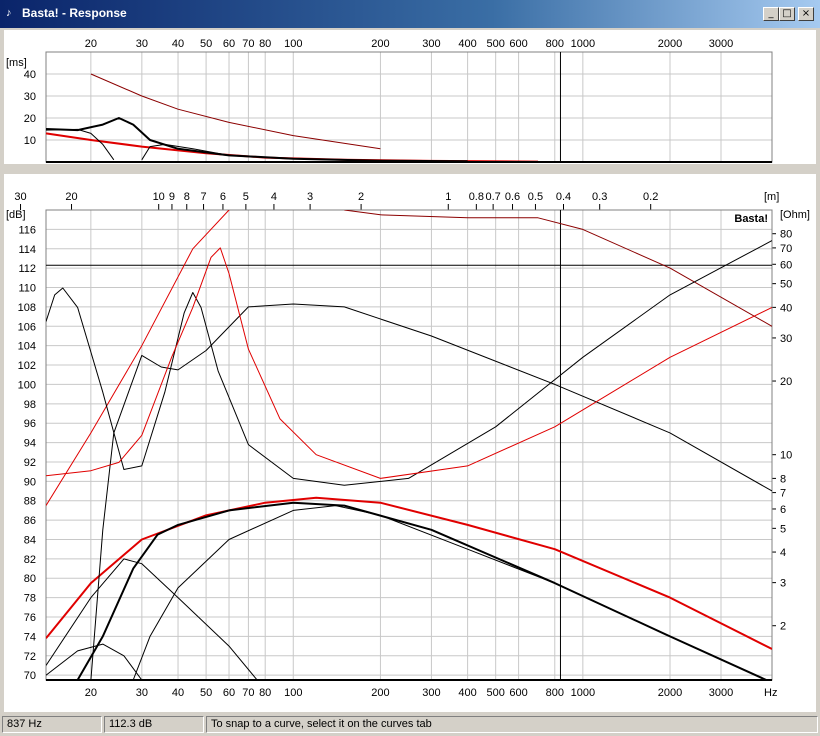 The image size is (820, 736). Describe the element at coordinates (806, 14) in the screenshot. I see `close-button: ×` at that location.